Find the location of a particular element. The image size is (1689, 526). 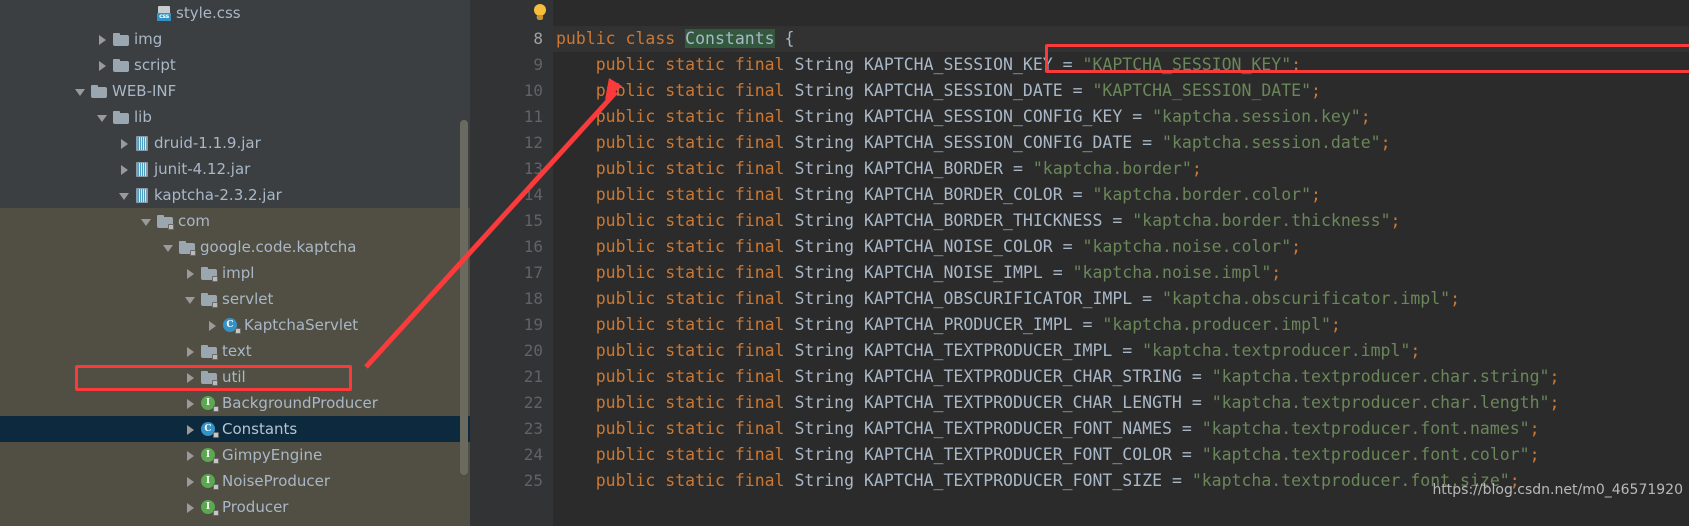

tree-item-label: BackgroundProducer is located at coordinates (300, 403).